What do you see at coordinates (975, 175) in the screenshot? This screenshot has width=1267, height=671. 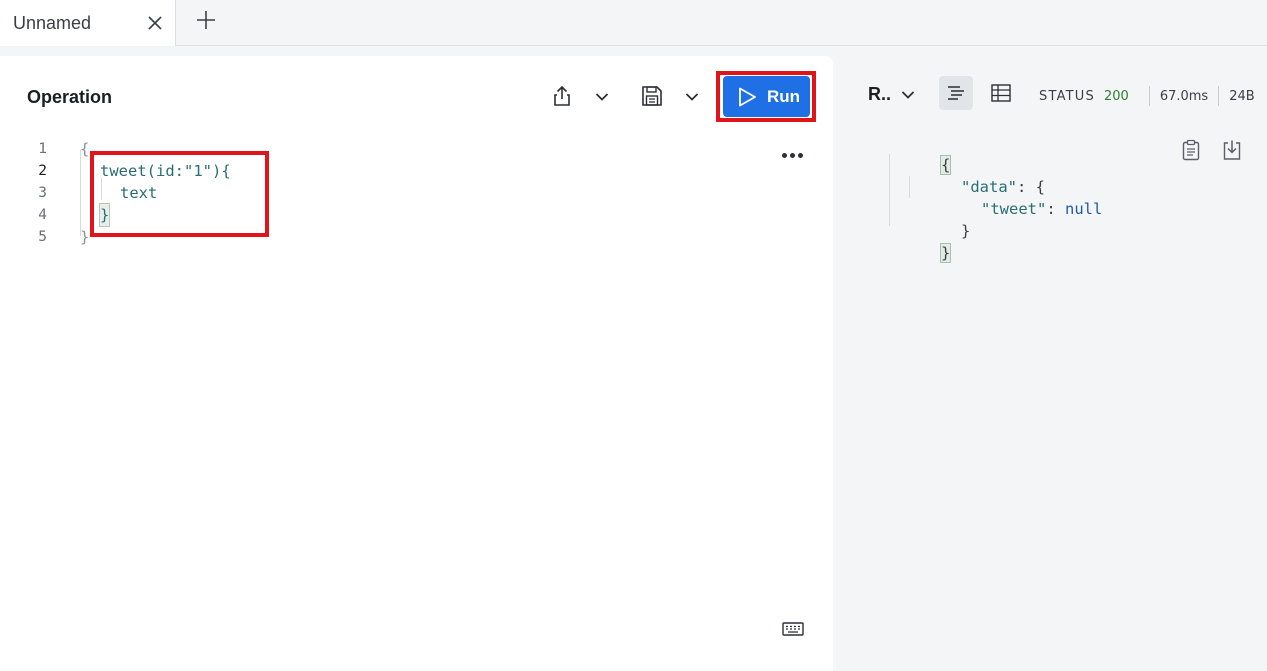 I see `json-line: "data": {` at bounding box center [975, 175].